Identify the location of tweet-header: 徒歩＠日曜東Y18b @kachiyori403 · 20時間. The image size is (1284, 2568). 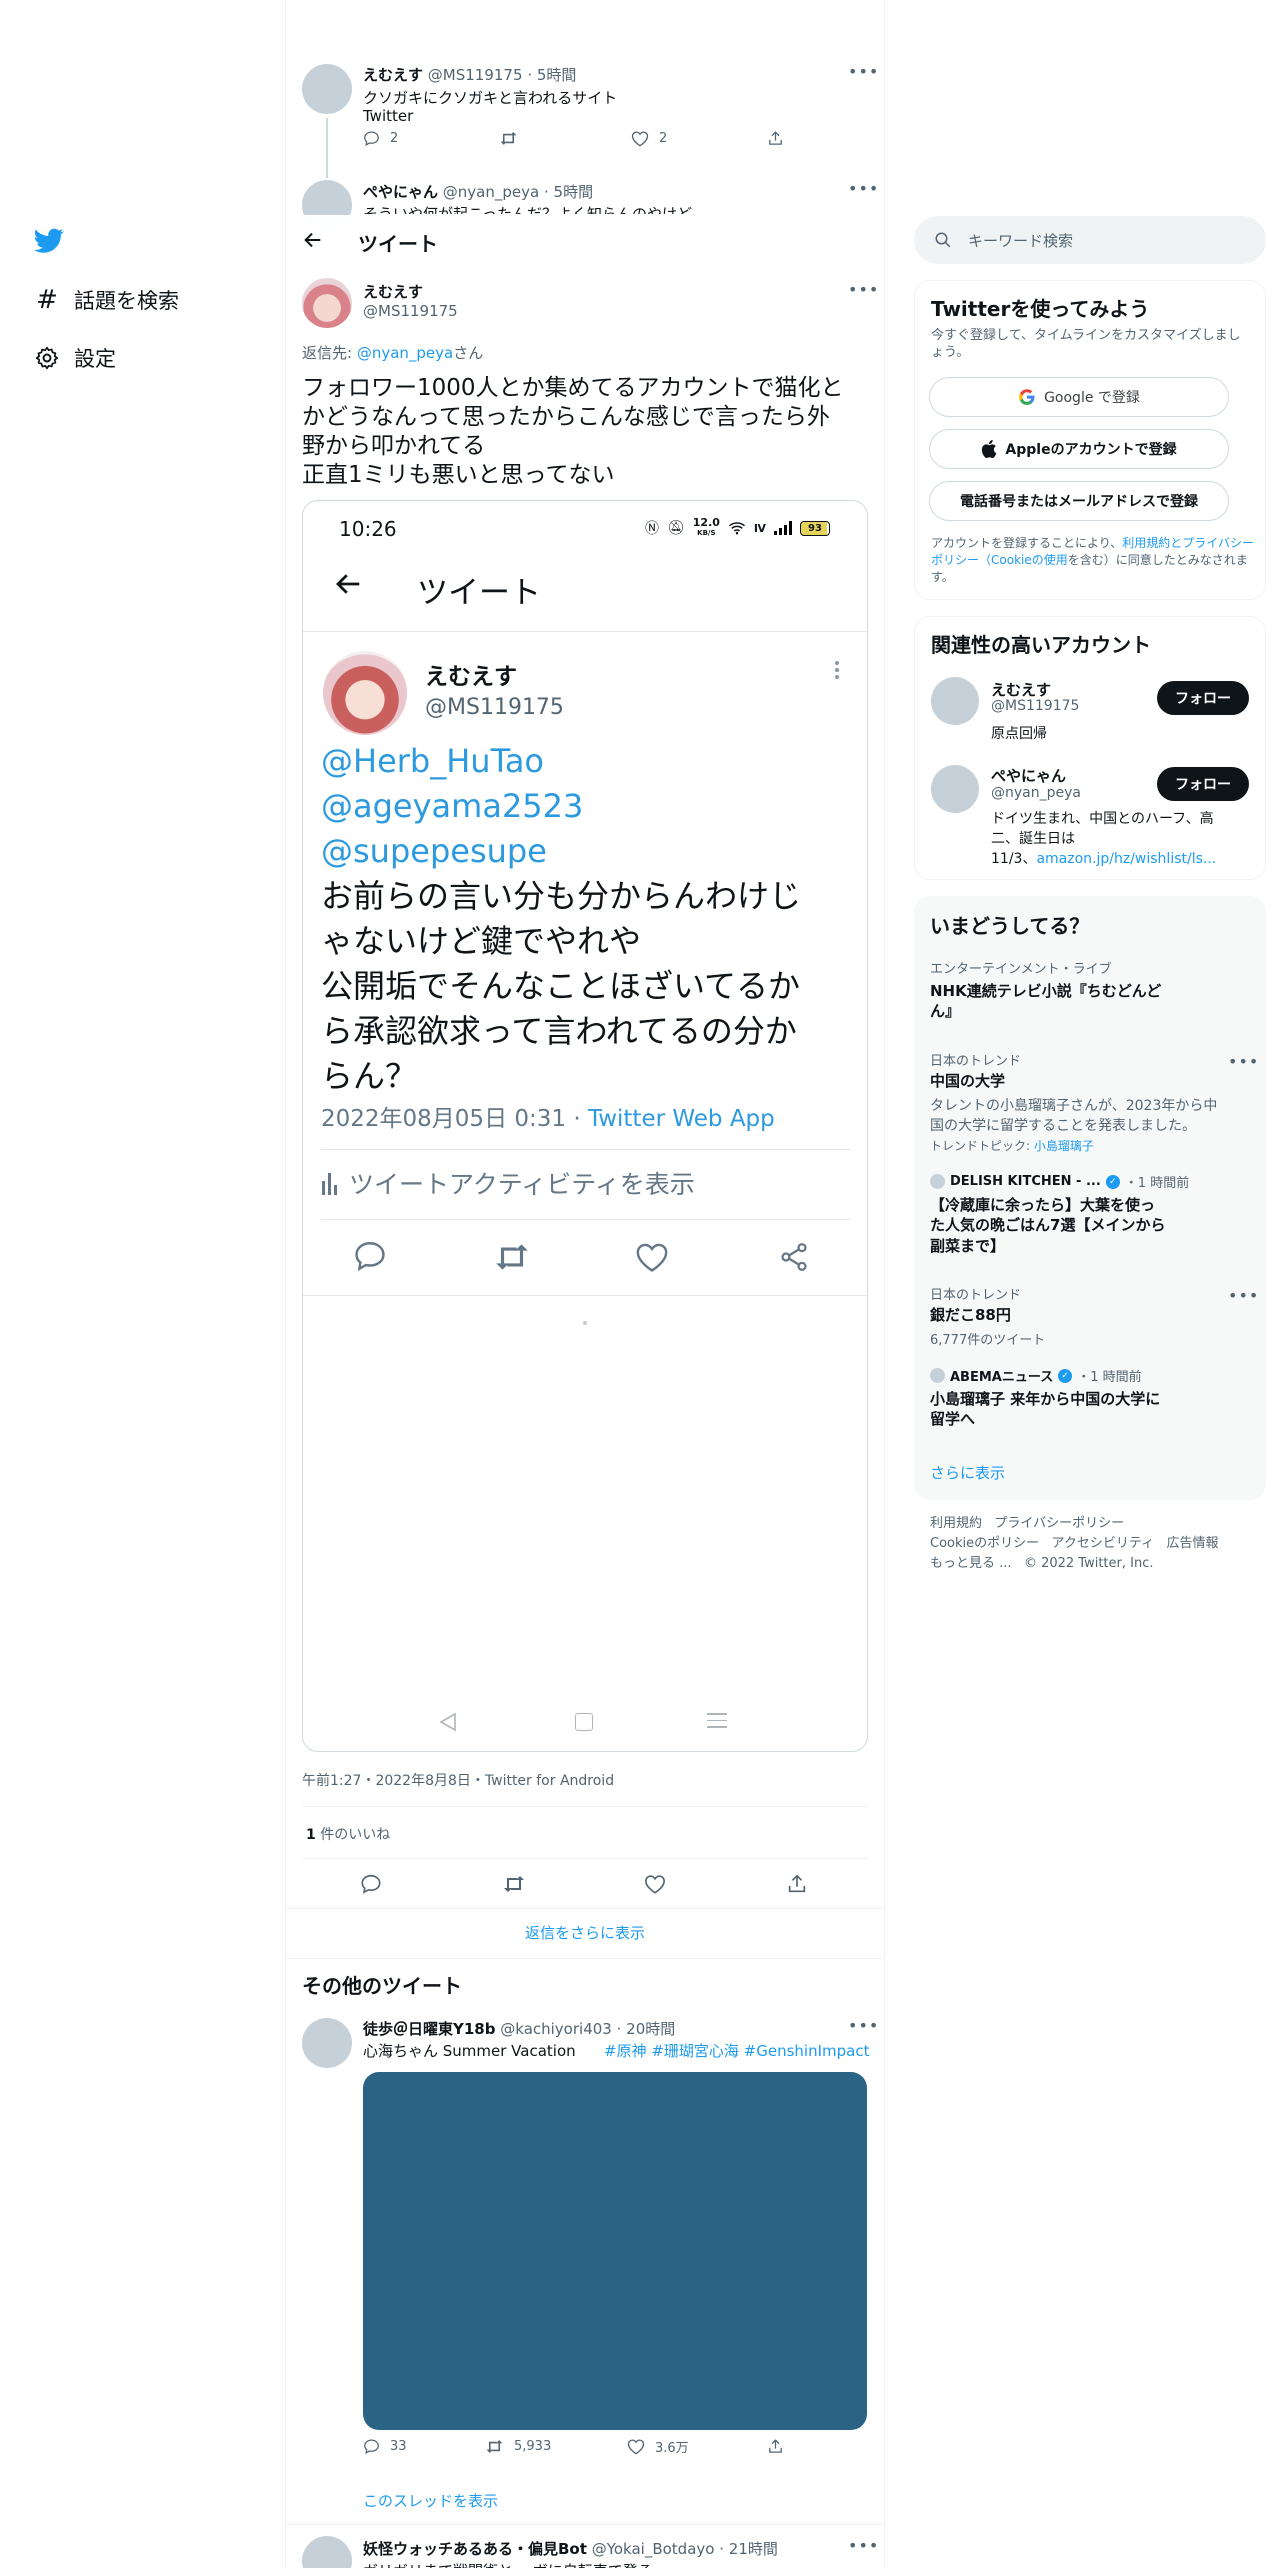
(519, 2029).